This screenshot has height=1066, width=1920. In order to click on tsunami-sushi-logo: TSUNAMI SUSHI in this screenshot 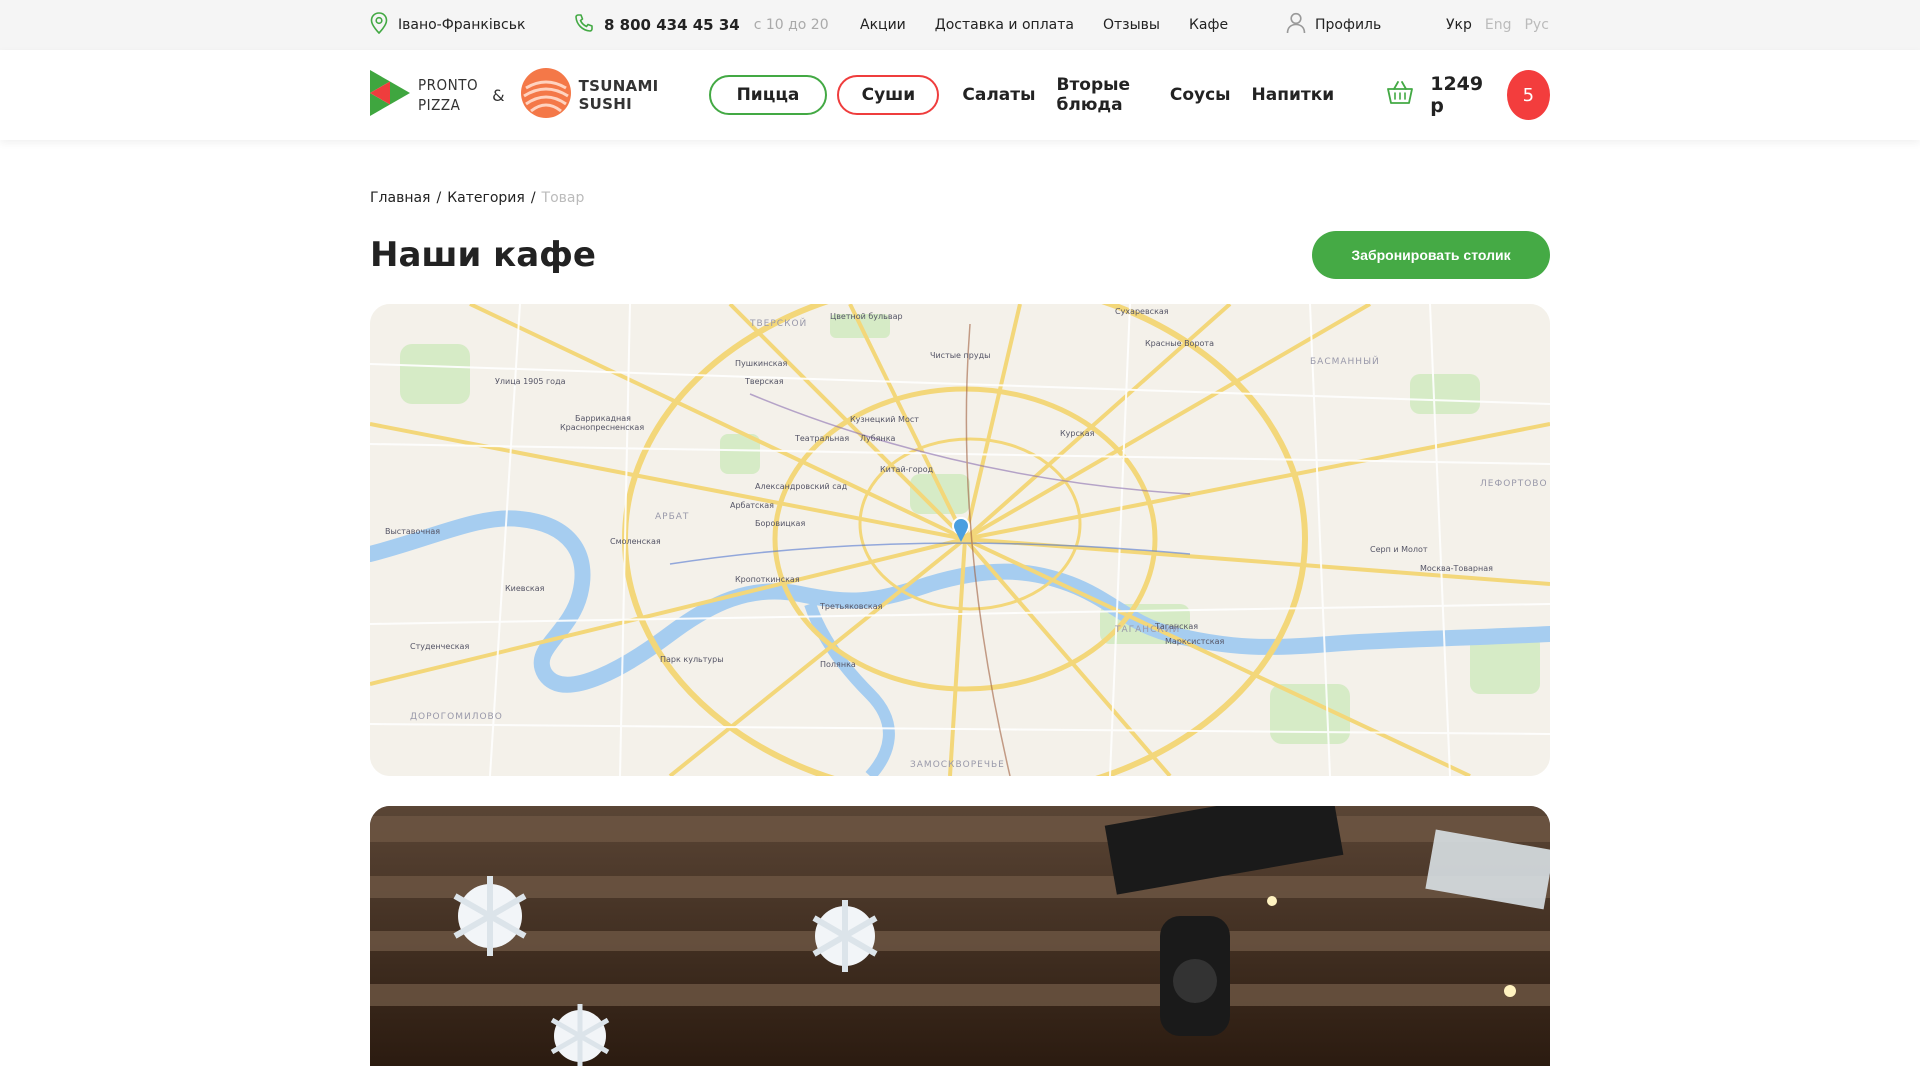, I will do `click(589, 95)`.